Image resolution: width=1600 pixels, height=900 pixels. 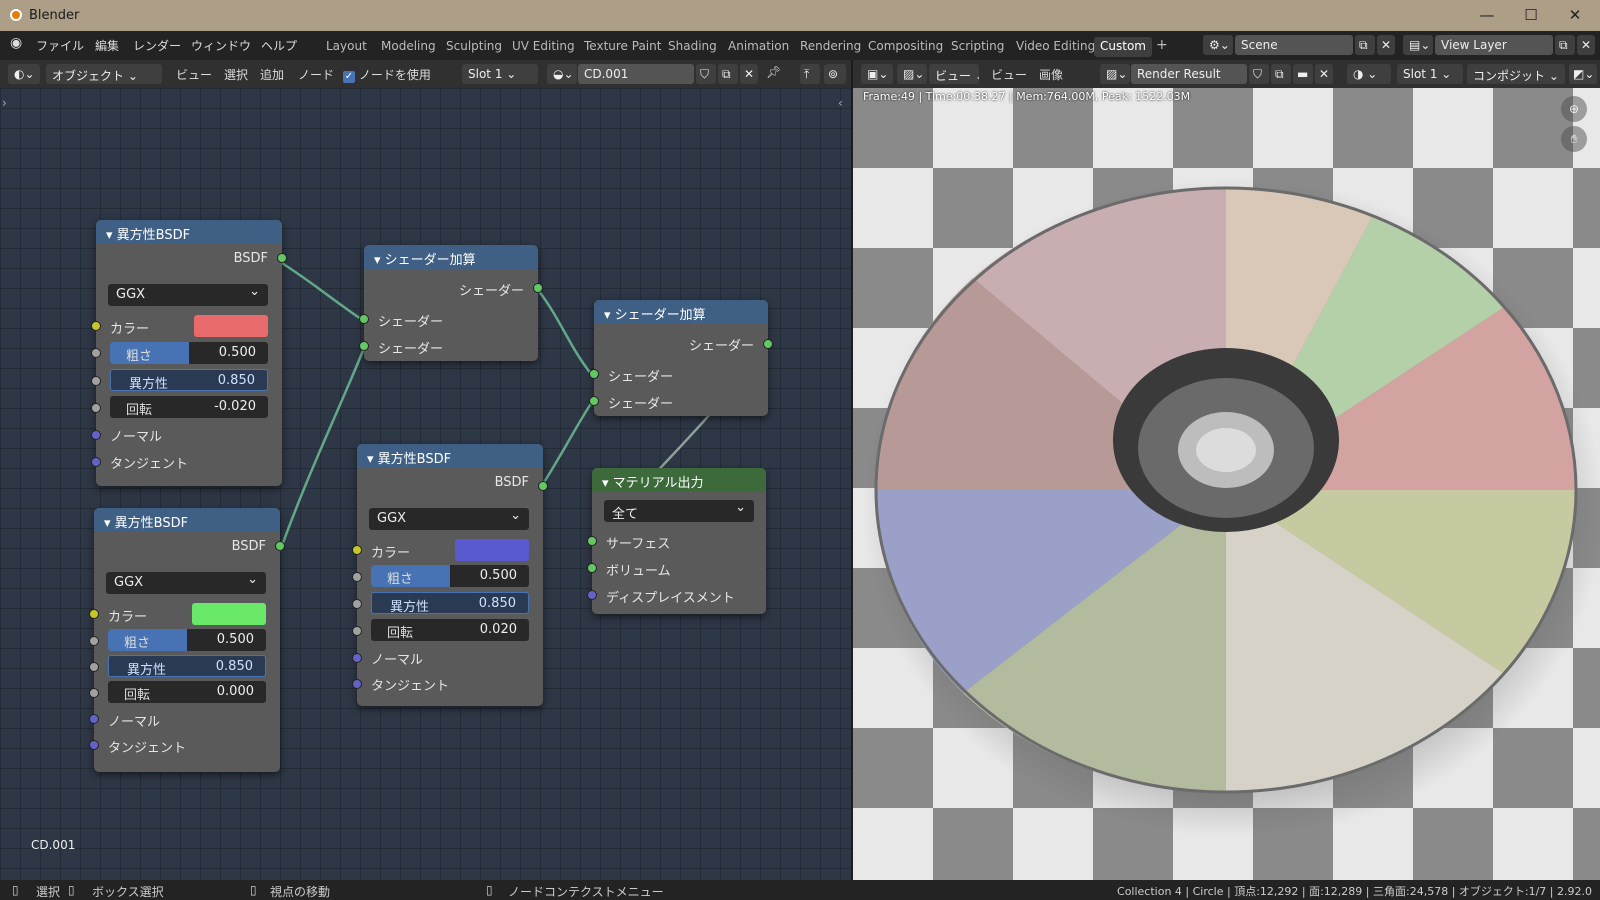 I want to click on target-dropdown: 全て, so click(x=679, y=511).